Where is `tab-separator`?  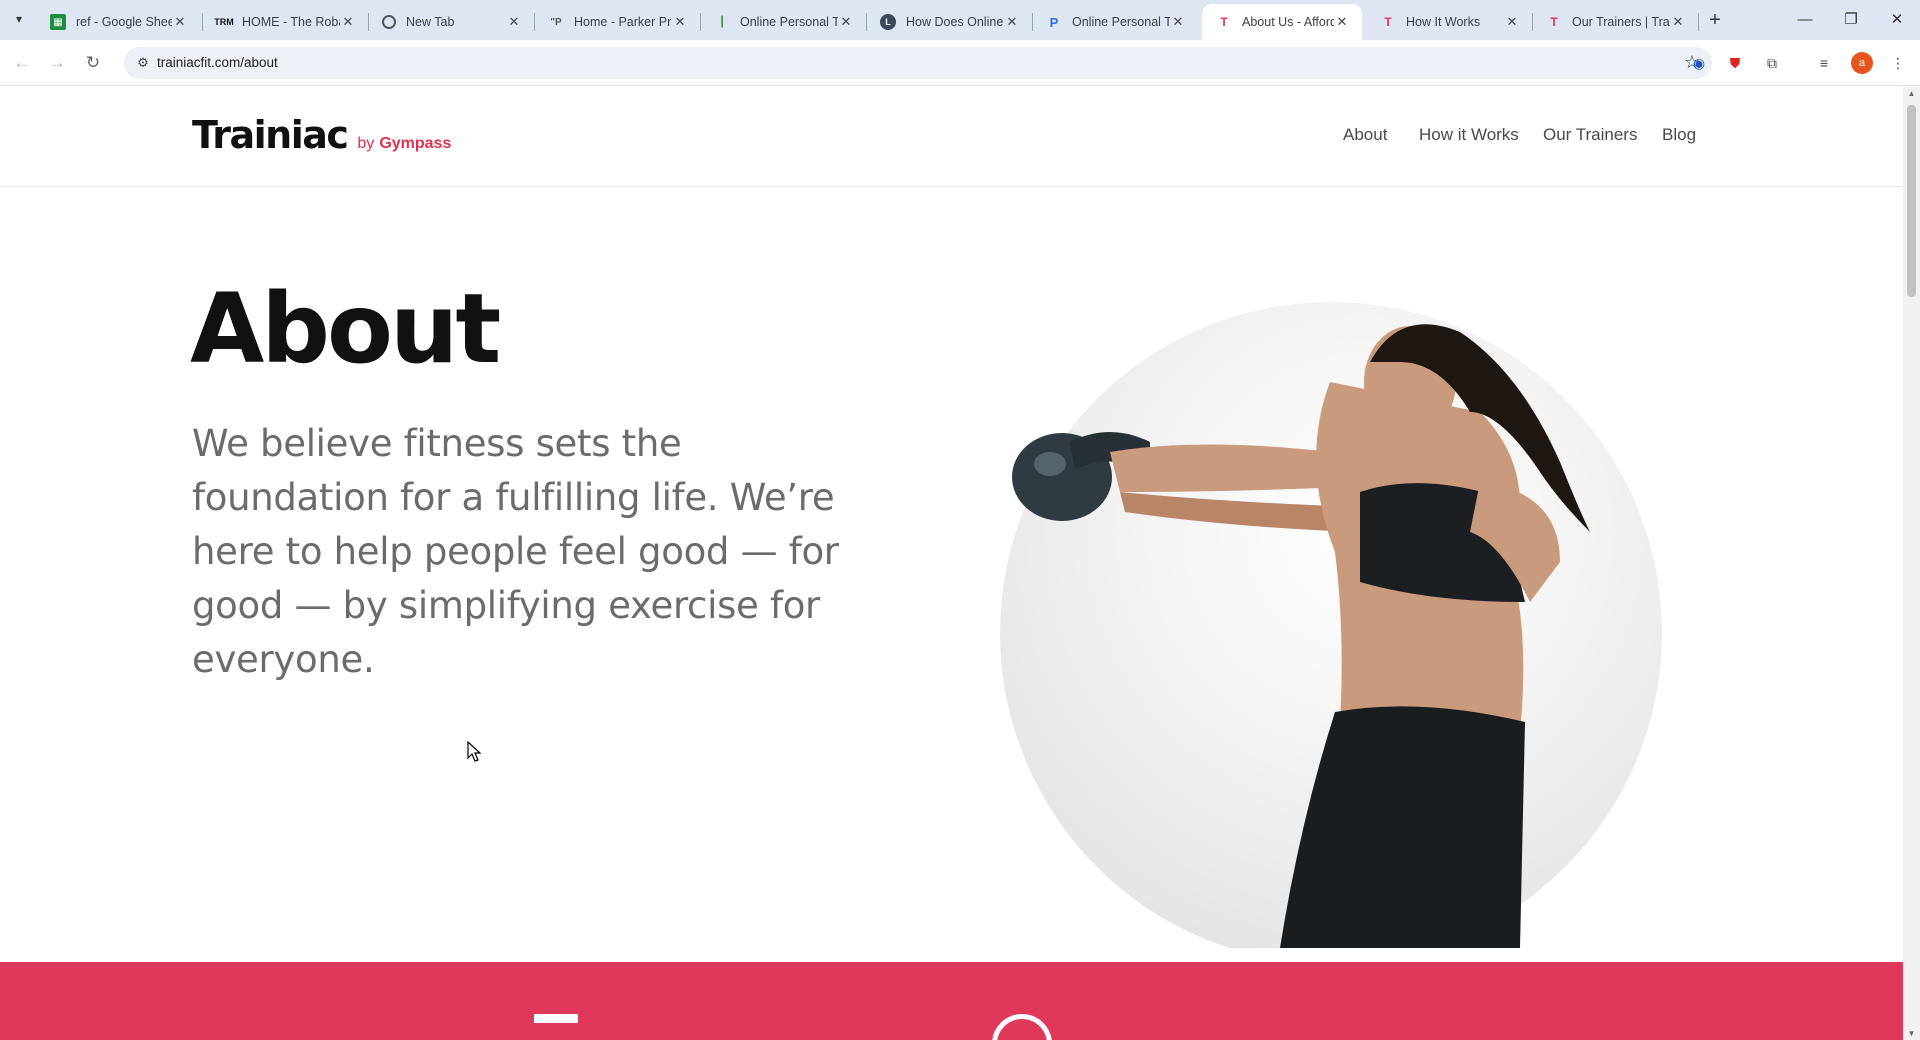
tab-separator is located at coordinates (1698, 22).